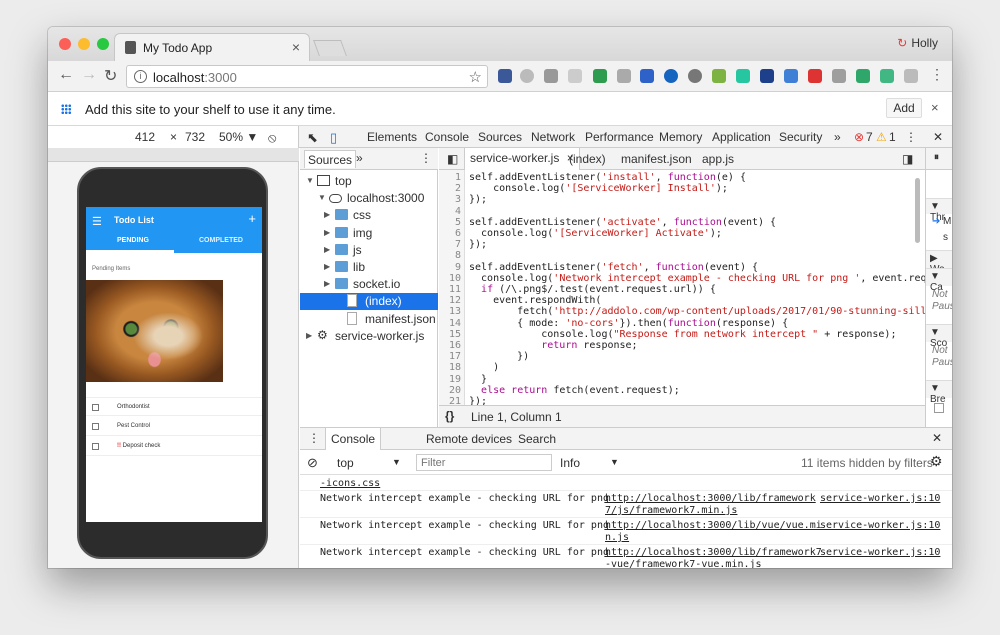 This screenshot has width=1000, height=635. What do you see at coordinates (478, 379) in the screenshot?
I see `code-line: }` at bounding box center [478, 379].